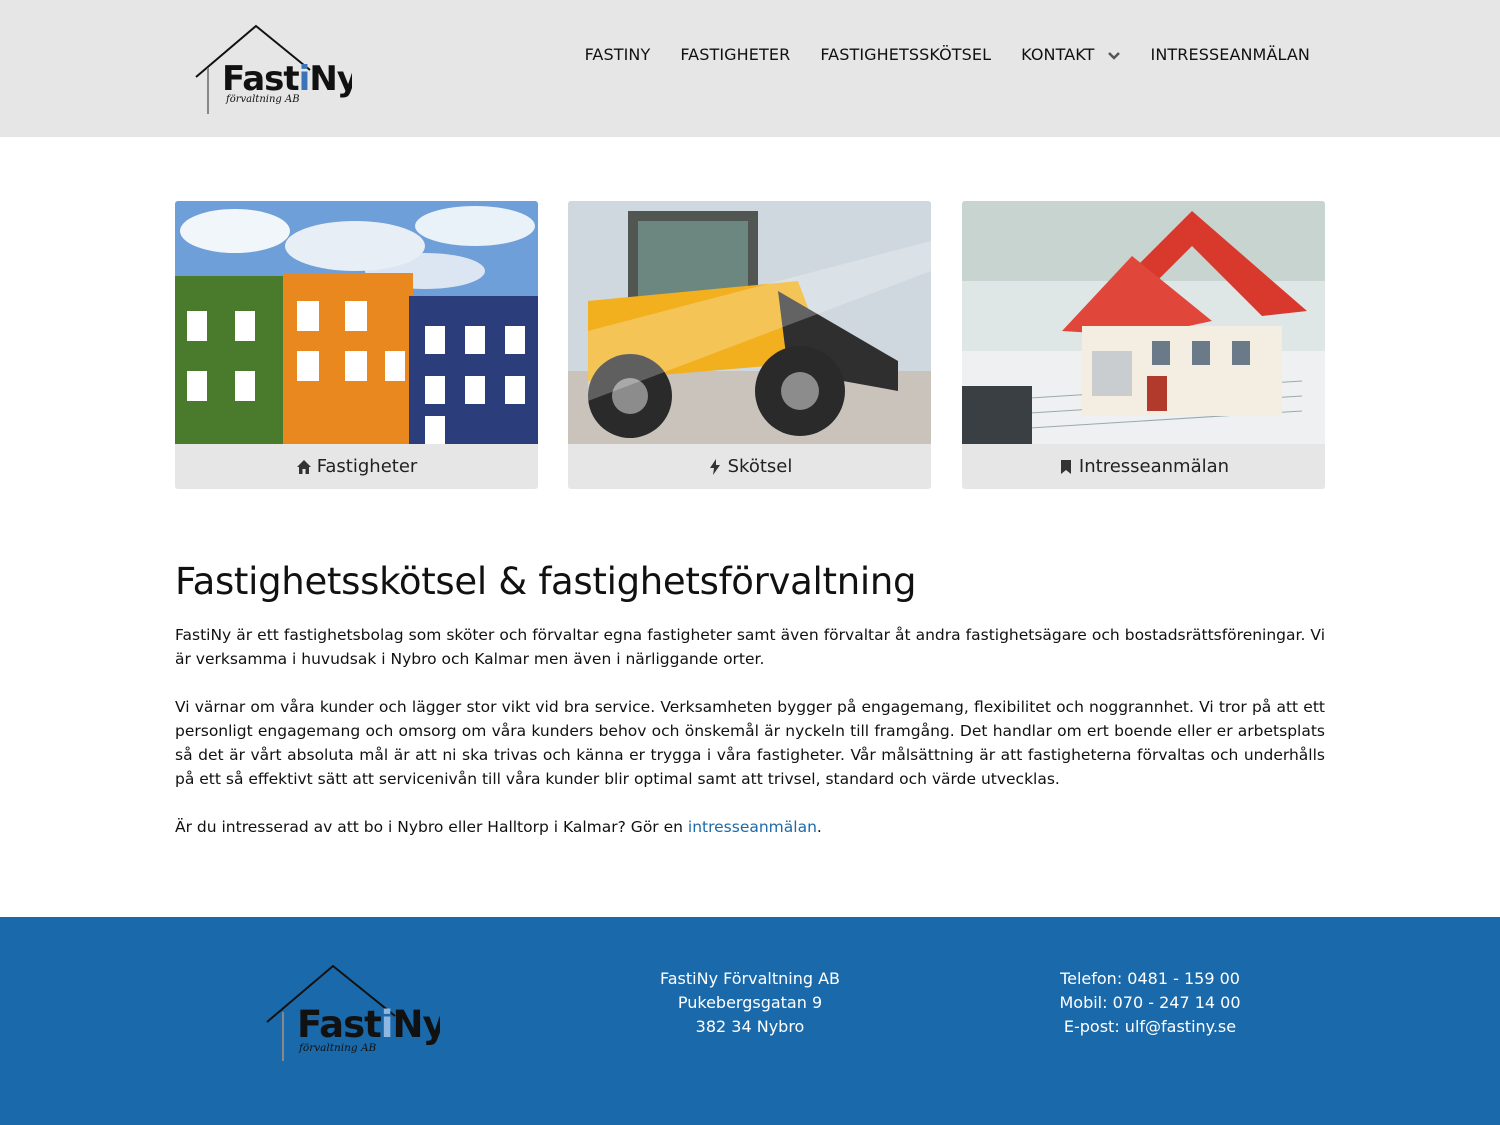  I want to click on card-intresseanmalan: Intresseanmälan, so click(1143, 345).